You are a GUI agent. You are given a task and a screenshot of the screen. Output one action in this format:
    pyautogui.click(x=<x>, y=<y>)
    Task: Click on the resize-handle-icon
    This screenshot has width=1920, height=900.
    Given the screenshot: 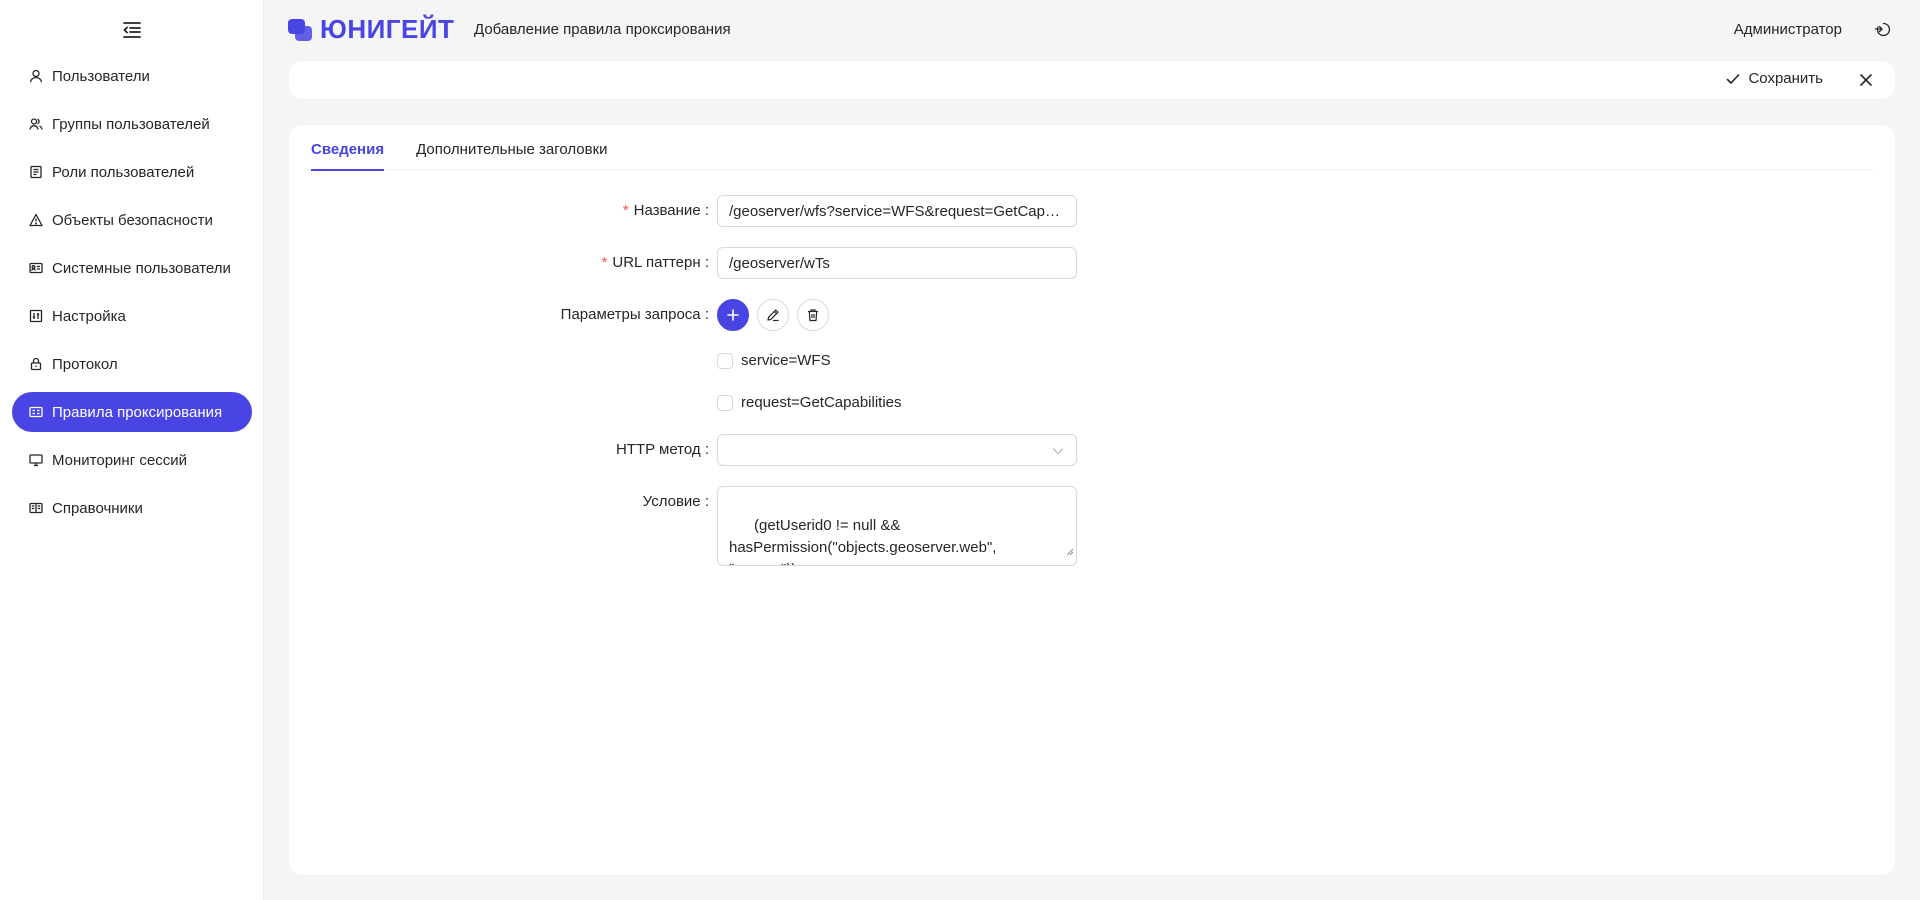 What is the action you would take?
    pyautogui.click(x=1070, y=552)
    